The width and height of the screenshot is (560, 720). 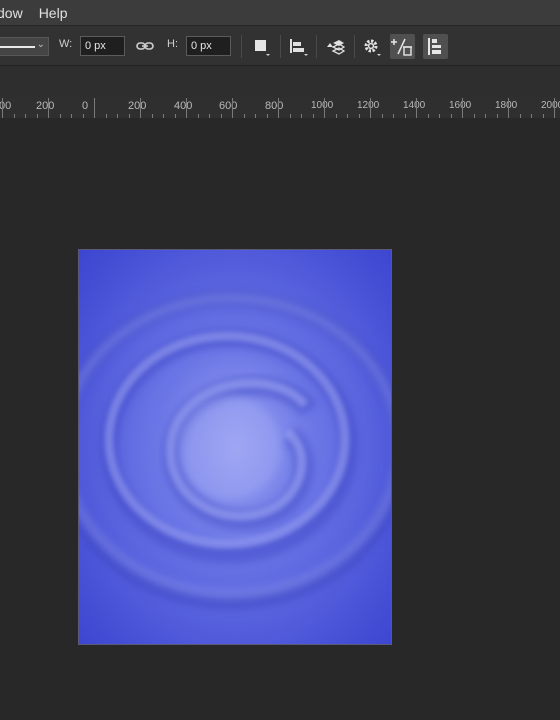 I want to click on ruler-label: 1200, so click(x=368, y=105).